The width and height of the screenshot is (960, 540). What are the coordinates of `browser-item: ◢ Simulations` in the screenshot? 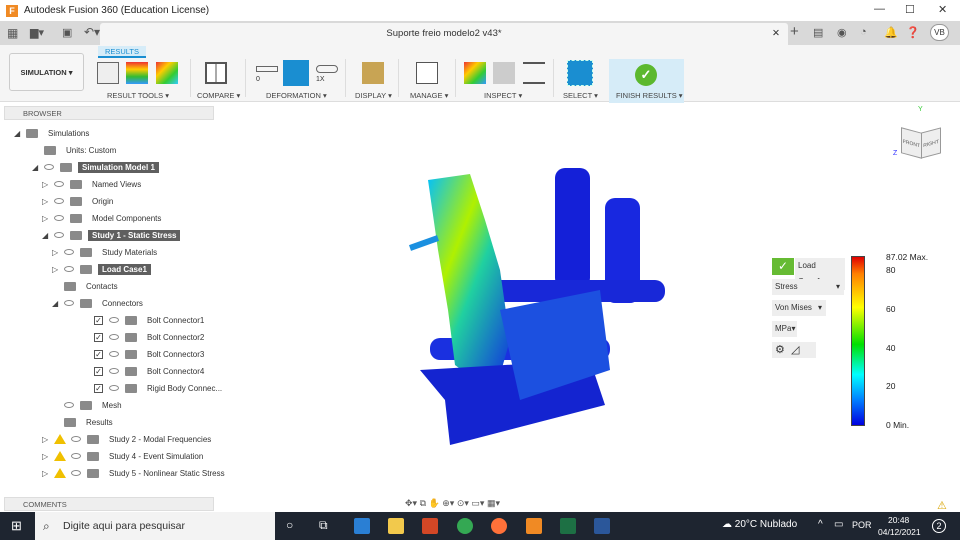 It's located at (53, 133).